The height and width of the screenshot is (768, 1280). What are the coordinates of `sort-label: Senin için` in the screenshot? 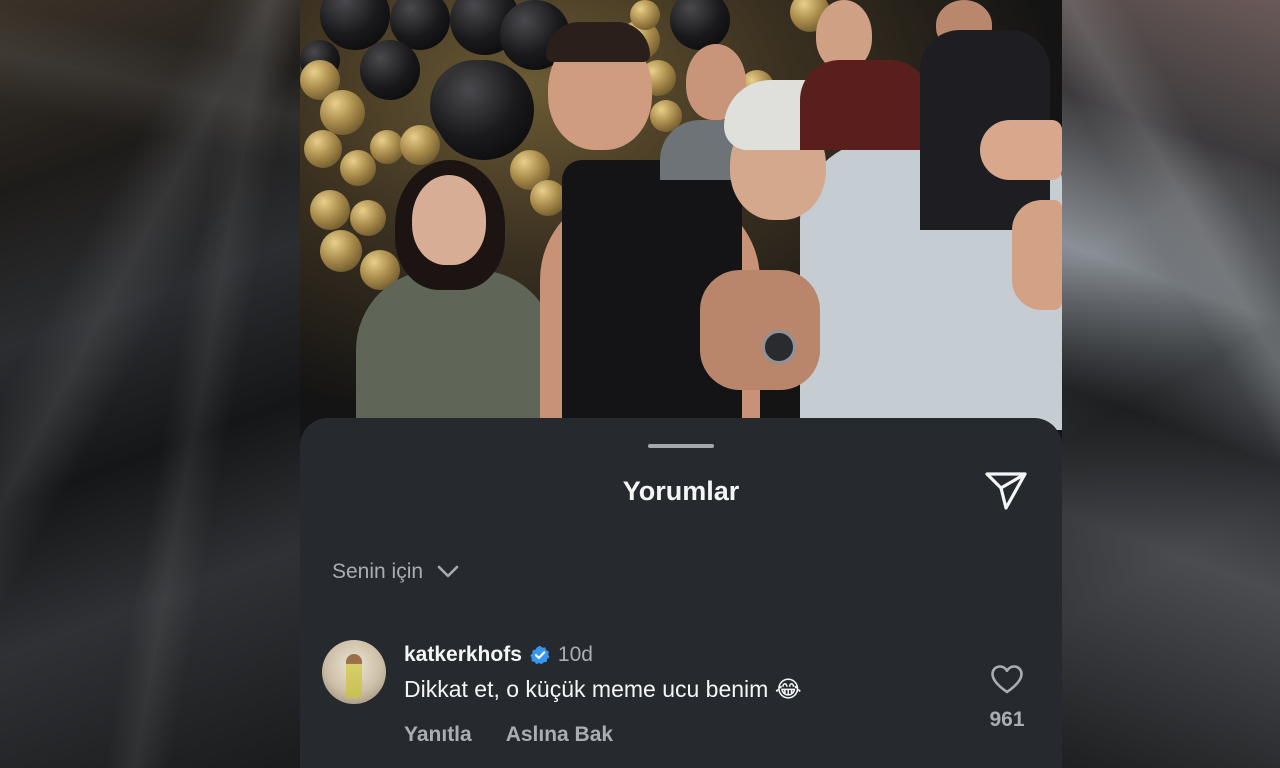 It's located at (378, 571).